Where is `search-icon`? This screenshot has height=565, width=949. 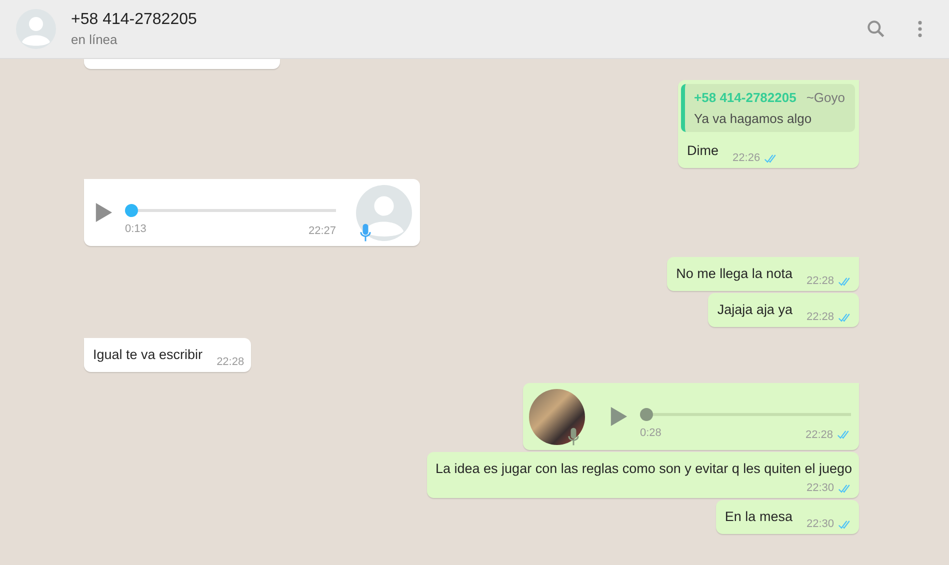
search-icon is located at coordinates (876, 29).